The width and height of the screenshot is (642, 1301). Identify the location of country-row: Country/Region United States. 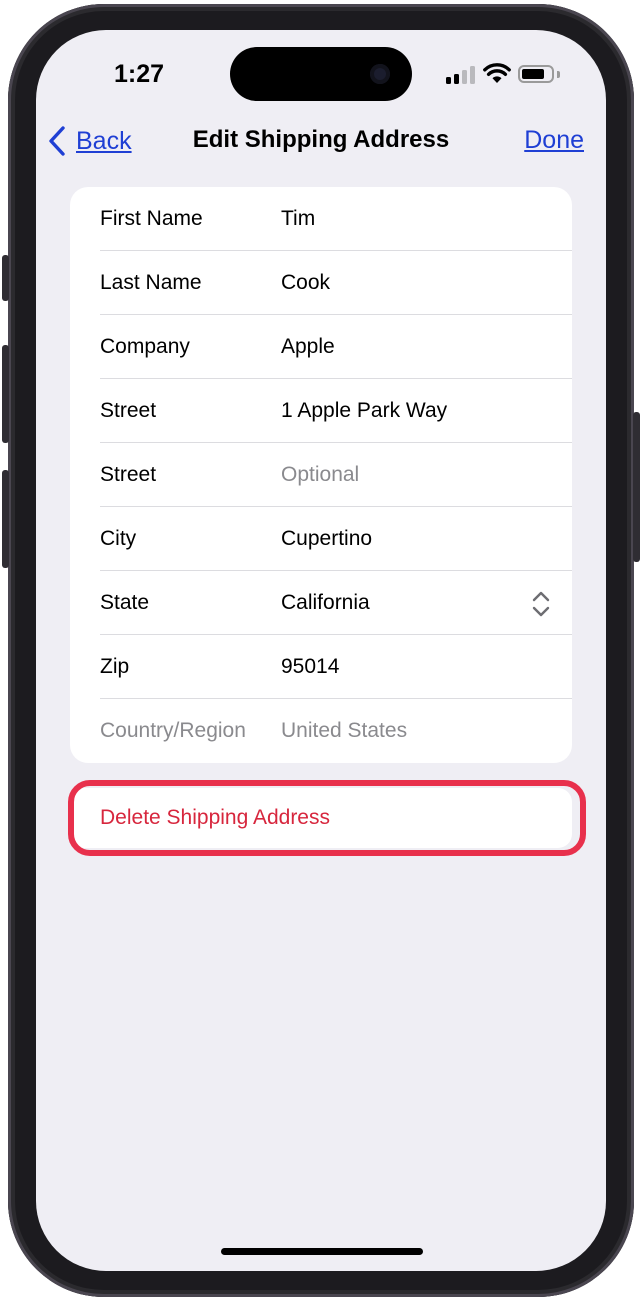
(321, 731).